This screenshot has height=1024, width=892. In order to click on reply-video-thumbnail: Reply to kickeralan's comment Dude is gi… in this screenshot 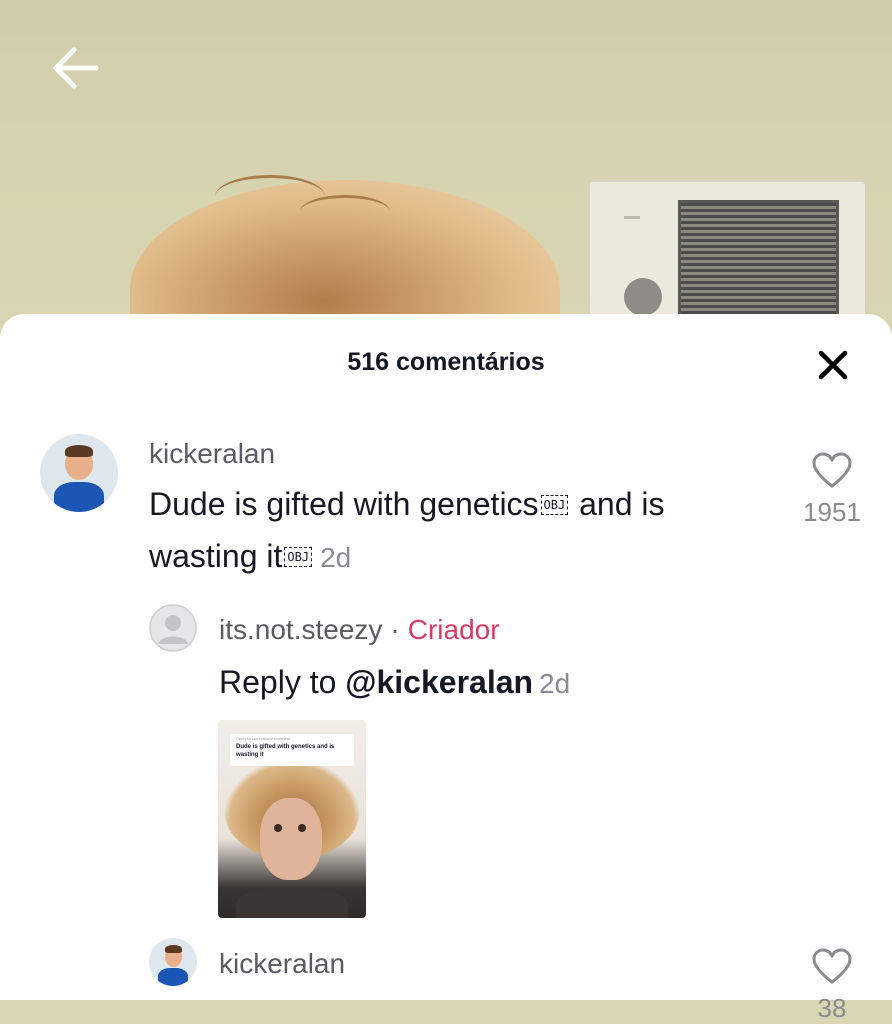, I will do `click(292, 819)`.